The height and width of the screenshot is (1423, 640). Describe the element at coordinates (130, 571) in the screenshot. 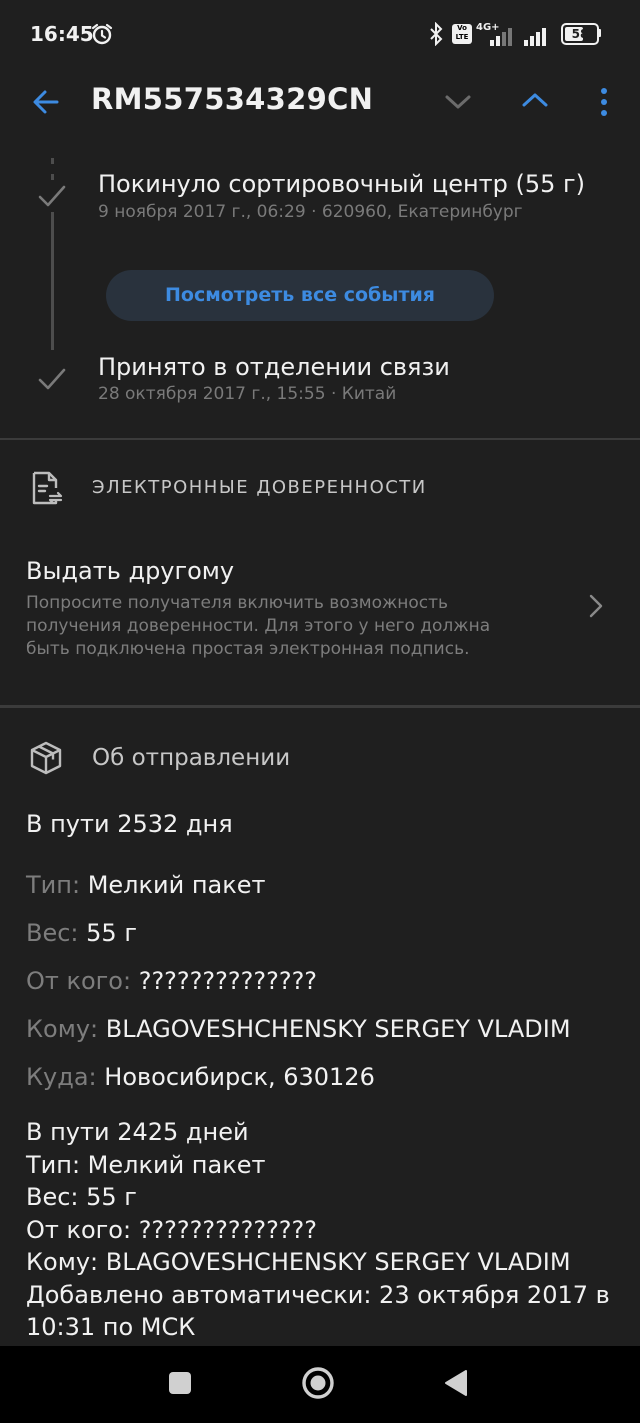

I see `give-proxy-title: Выдать другому` at that location.